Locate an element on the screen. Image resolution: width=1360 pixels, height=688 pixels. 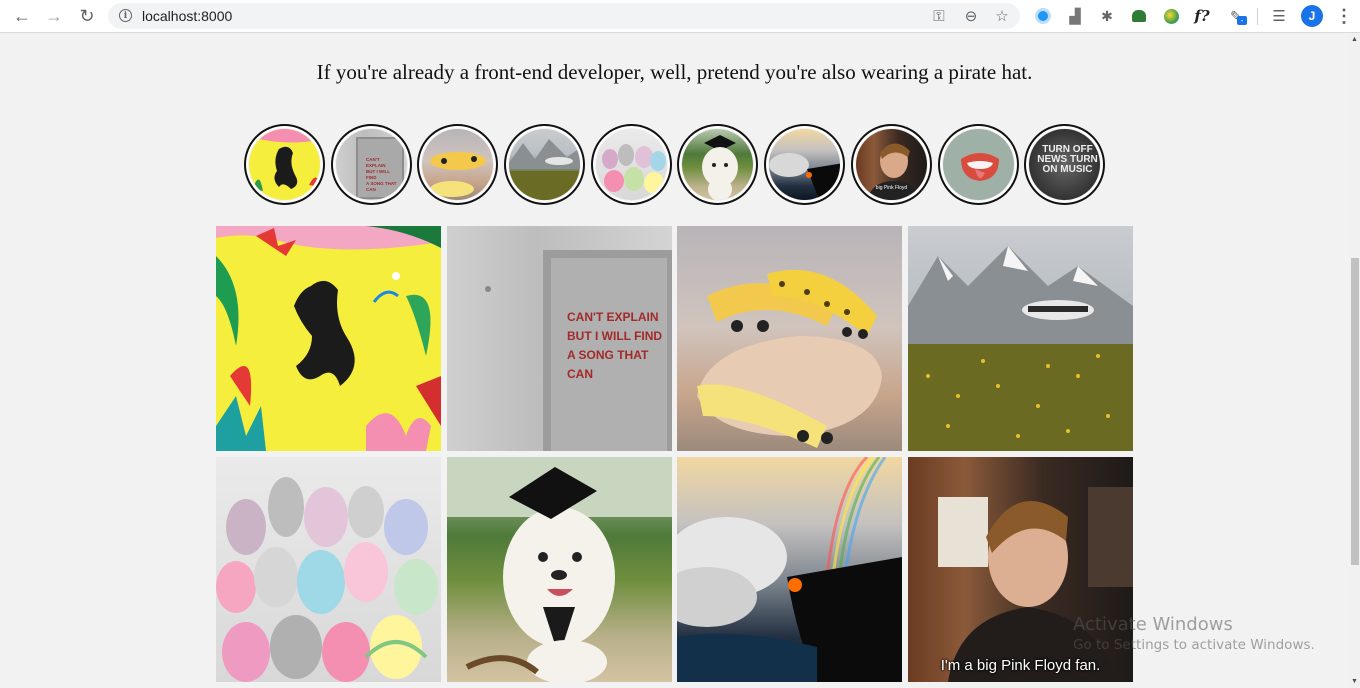
page-scrollbar: ▲ ▼ is located at coordinates (1354, 361).